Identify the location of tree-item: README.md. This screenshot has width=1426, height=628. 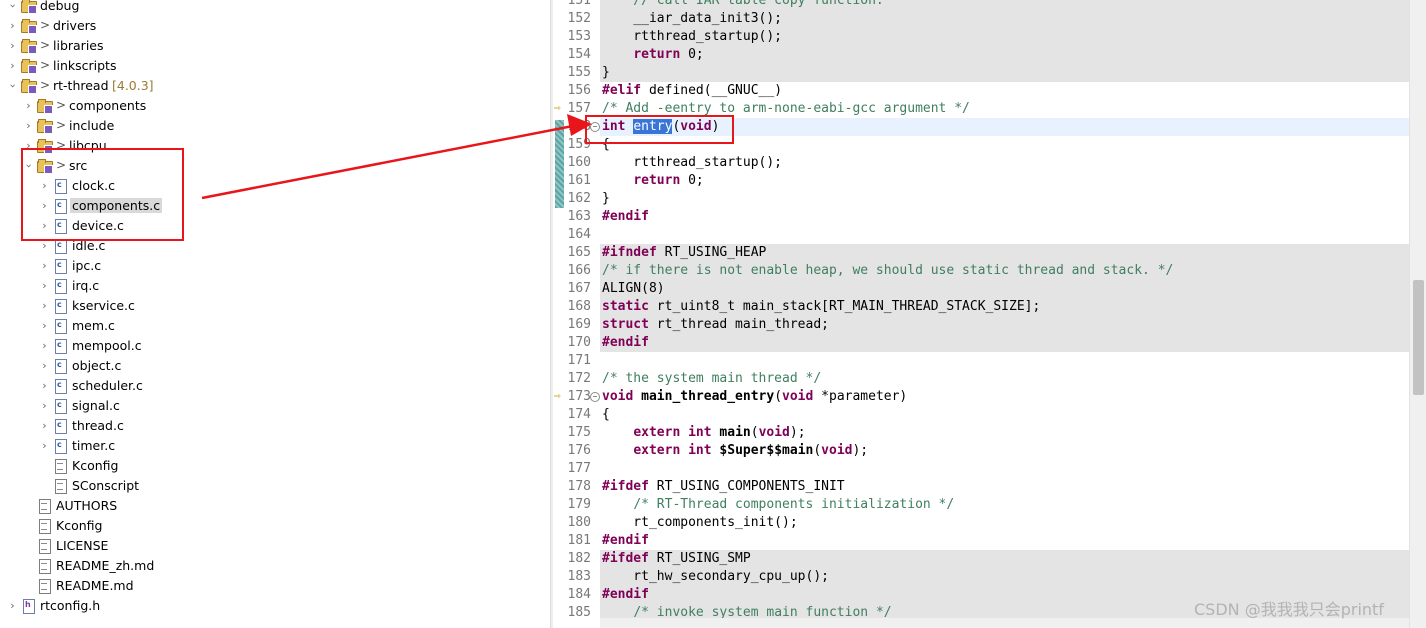
(275, 586).